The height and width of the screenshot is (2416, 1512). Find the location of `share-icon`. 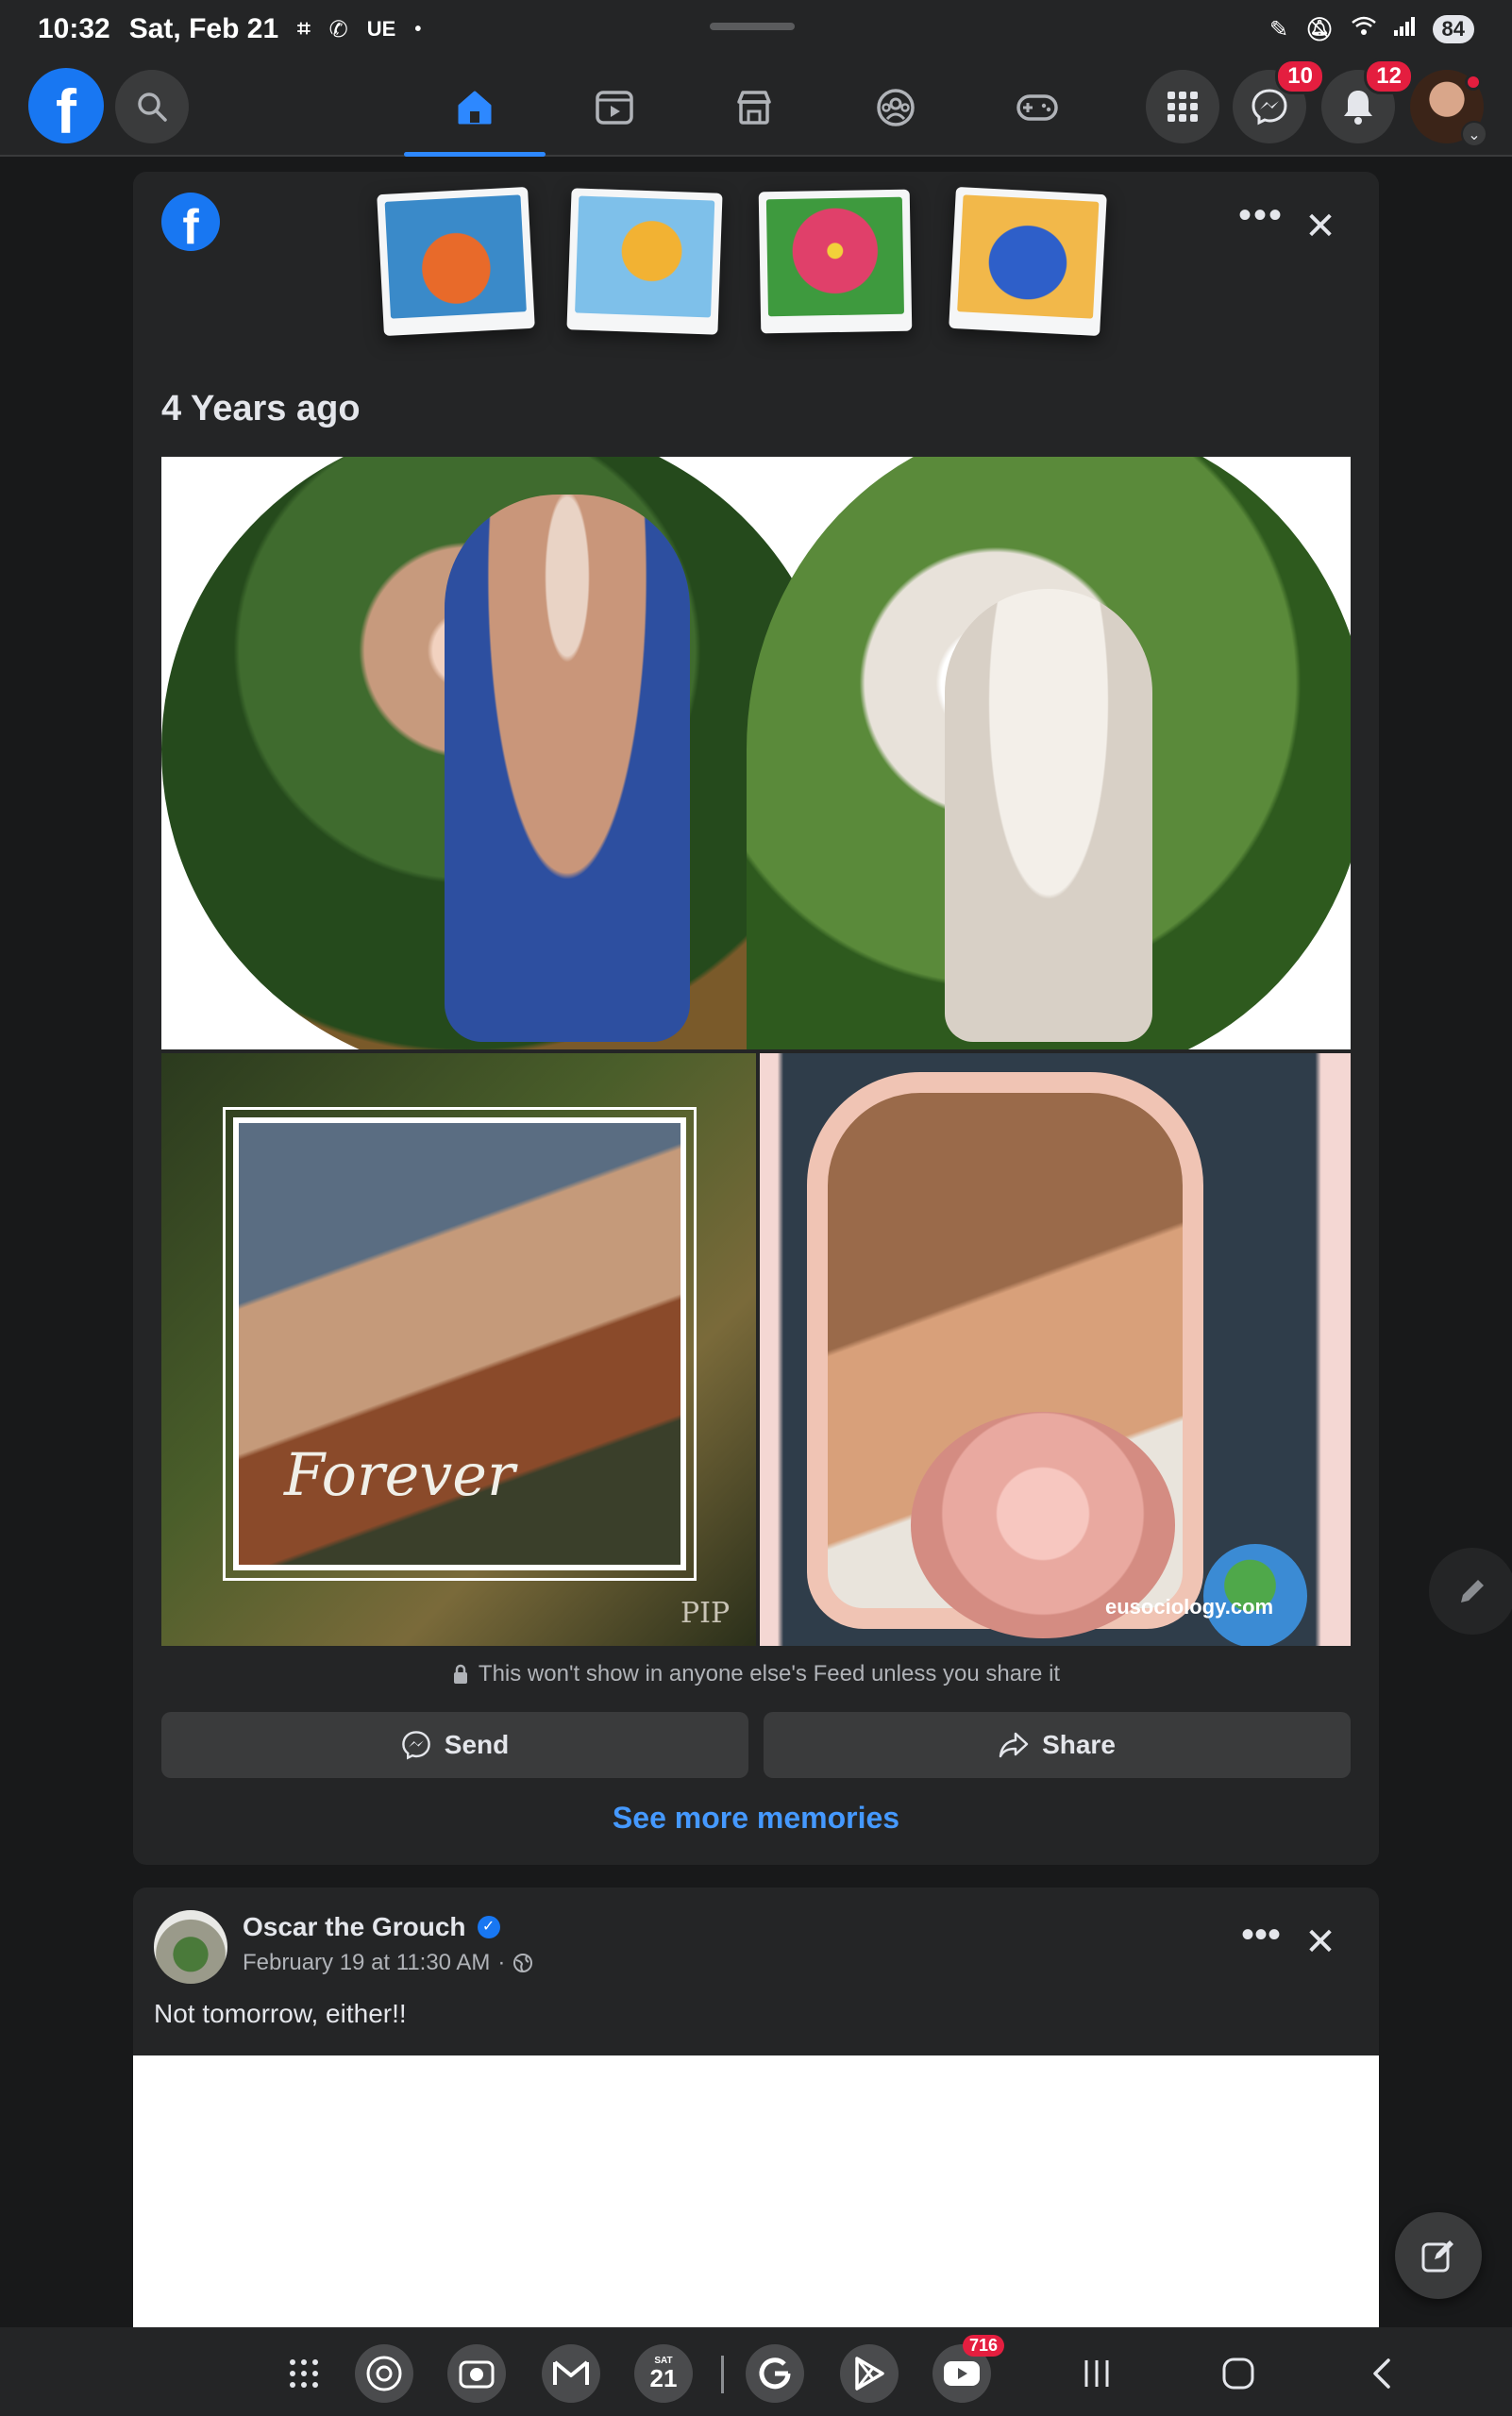

share-icon is located at coordinates (1014, 1745).